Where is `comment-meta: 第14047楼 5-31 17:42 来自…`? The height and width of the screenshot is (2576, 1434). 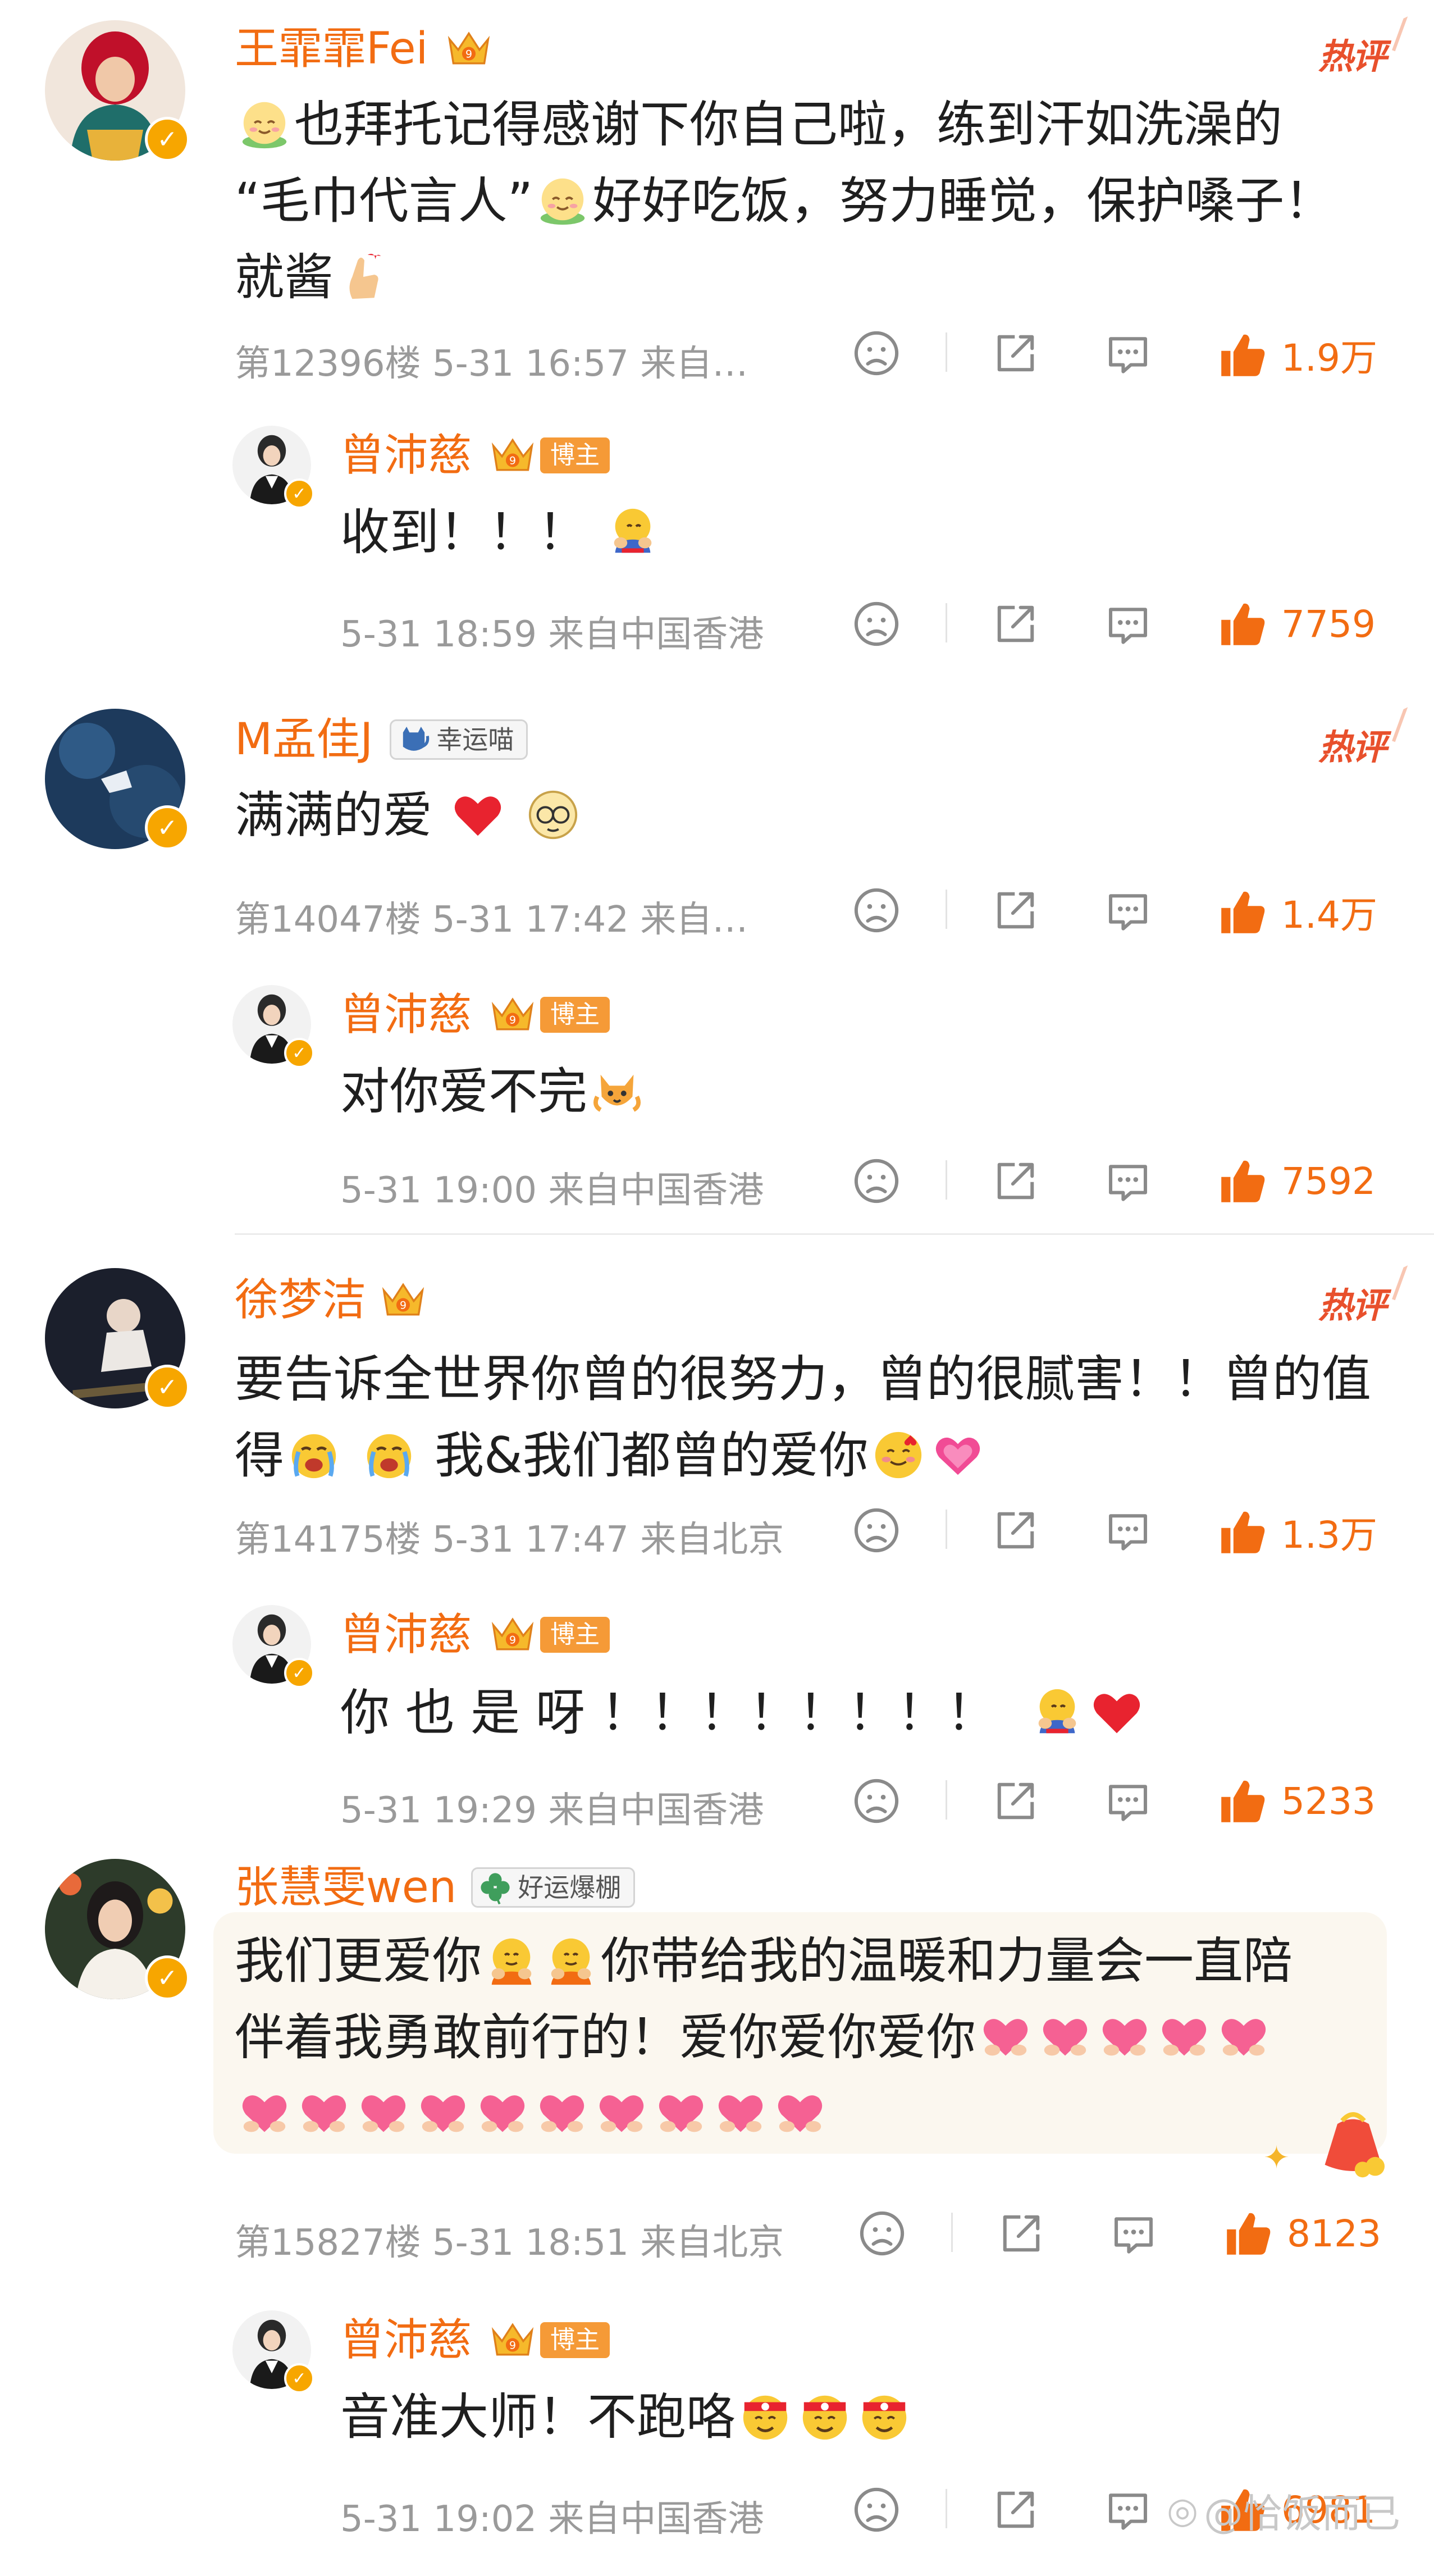
comment-meta: 第14047楼 5-31 17:42 来自… is located at coordinates (492, 920).